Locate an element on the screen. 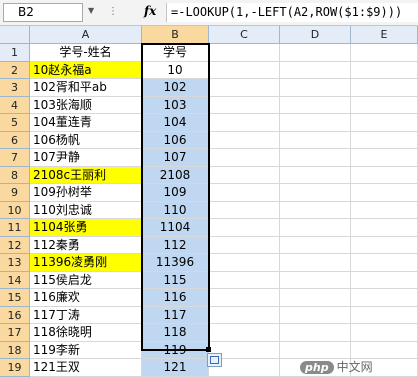  cell-d8 is located at coordinates (315, 175).